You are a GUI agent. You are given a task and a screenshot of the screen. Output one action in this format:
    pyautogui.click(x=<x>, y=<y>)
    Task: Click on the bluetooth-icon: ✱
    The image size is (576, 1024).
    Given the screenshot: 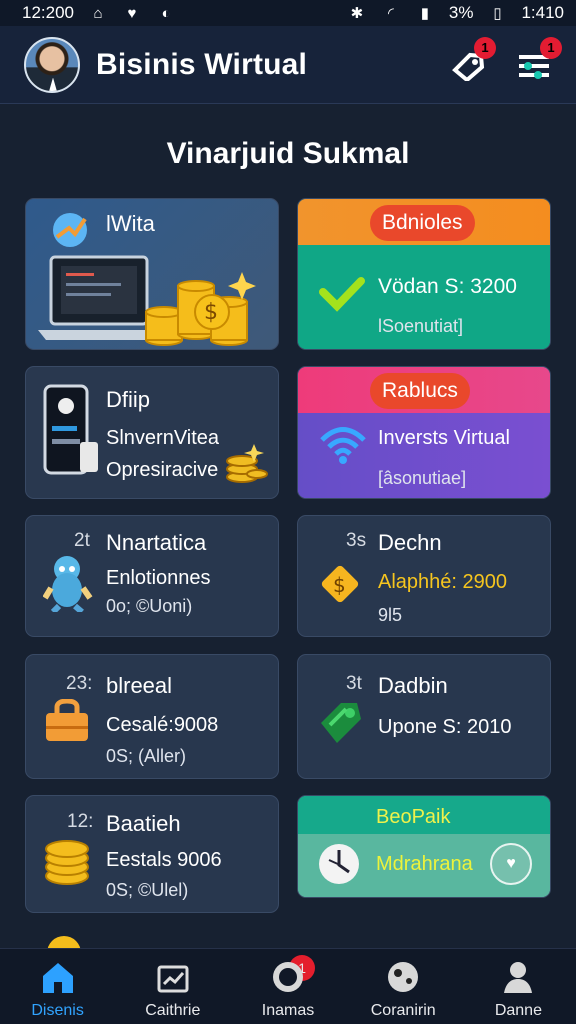 What is the action you would take?
    pyautogui.click(x=357, y=13)
    